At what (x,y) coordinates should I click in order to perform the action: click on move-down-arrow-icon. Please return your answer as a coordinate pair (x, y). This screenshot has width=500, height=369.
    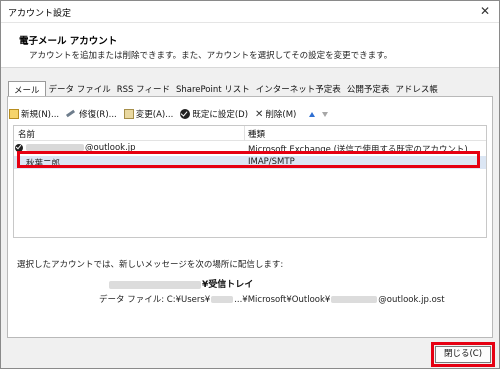
    Looking at the image, I should click on (325, 114).